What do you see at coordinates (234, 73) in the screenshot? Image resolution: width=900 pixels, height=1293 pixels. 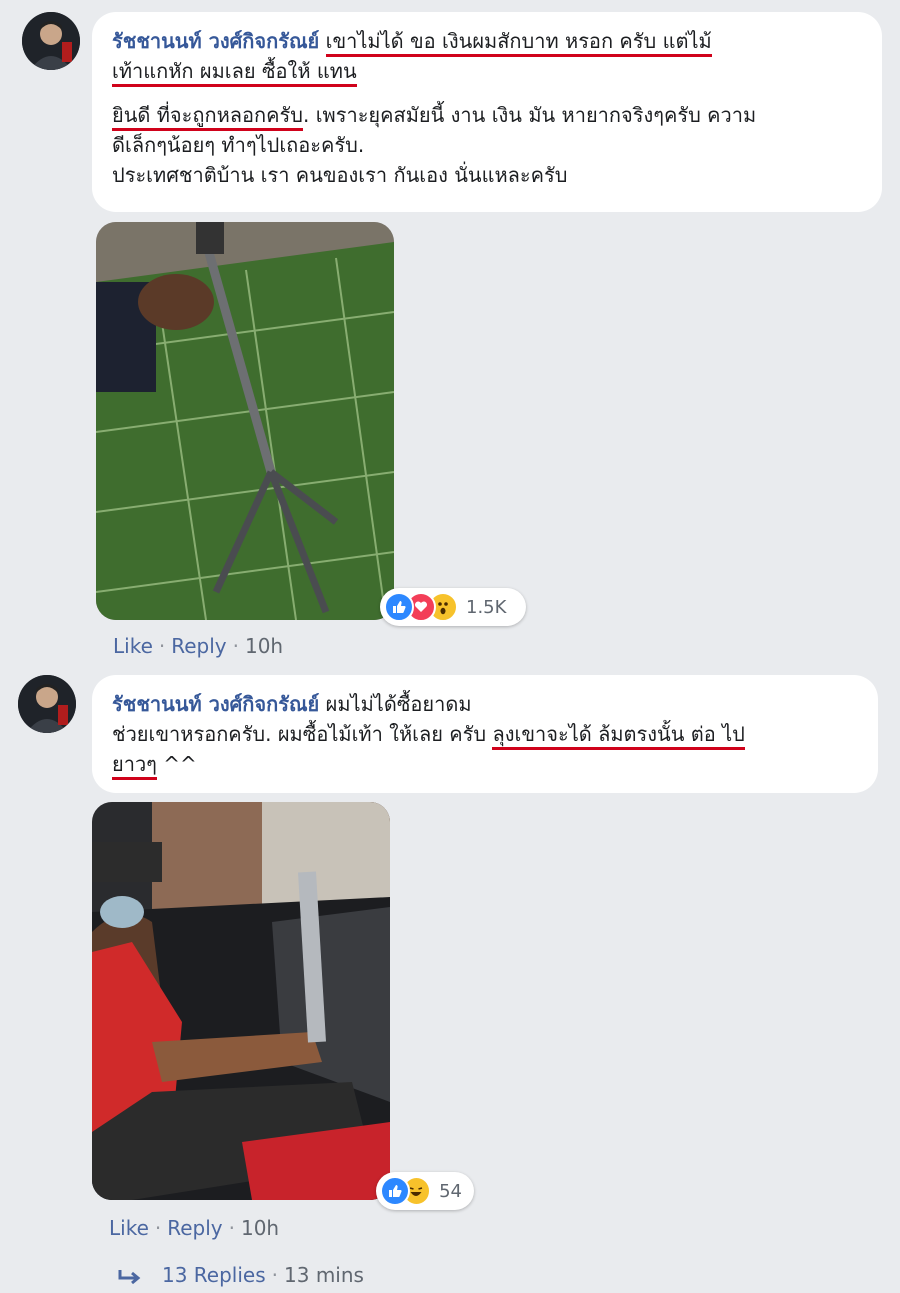 I see `comment-text: เท้าแกหัก ผมเลย ซื้อให้ แทน` at bounding box center [234, 73].